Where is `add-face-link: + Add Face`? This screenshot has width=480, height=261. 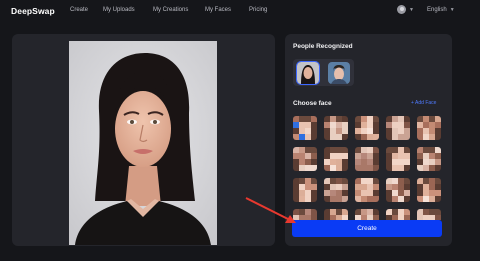 add-face-link: + Add Face is located at coordinates (423, 103).